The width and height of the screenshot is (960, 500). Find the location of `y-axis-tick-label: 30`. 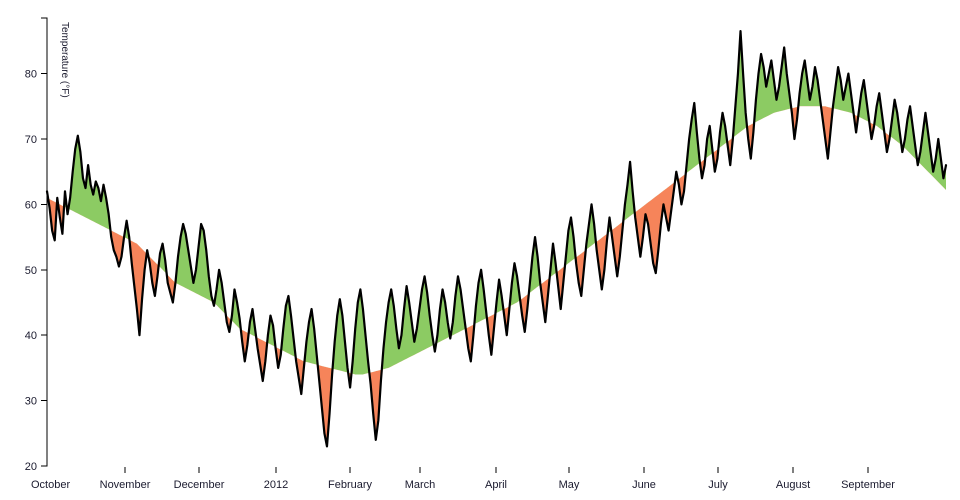

y-axis-tick-label: 30 is located at coordinates (31, 402).